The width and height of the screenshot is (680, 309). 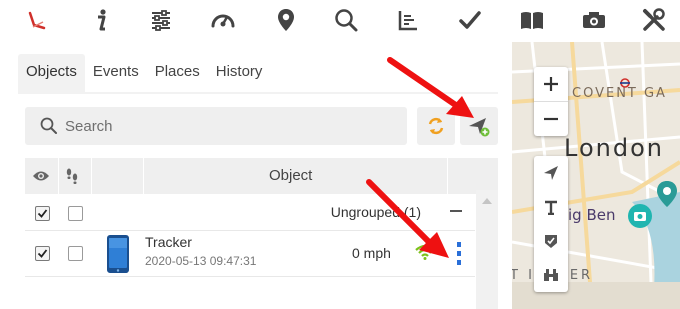 I want to click on tab-underline, so click(x=258, y=93).